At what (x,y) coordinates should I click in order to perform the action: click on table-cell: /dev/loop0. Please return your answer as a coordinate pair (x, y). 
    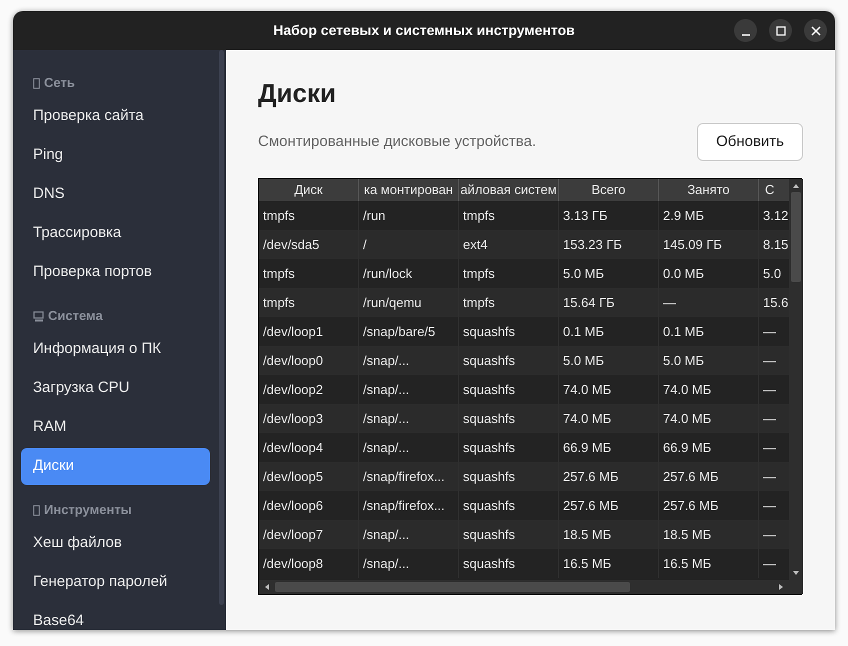
    Looking at the image, I should click on (309, 361).